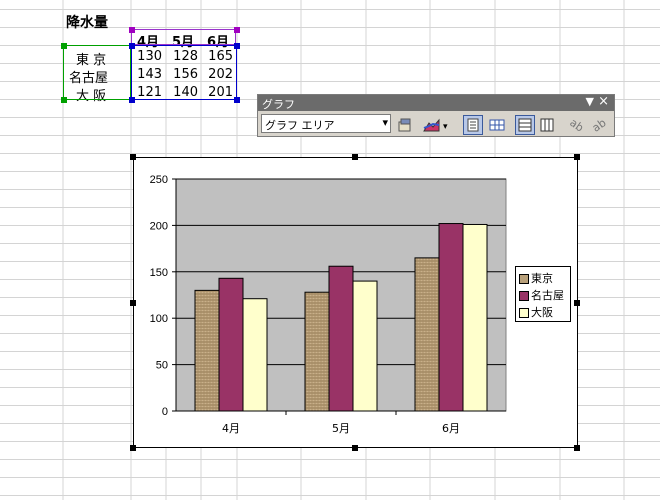 The height and width of the screenshot is (500, 660). I want to click on legend-item: 東京, so click(536, 277).